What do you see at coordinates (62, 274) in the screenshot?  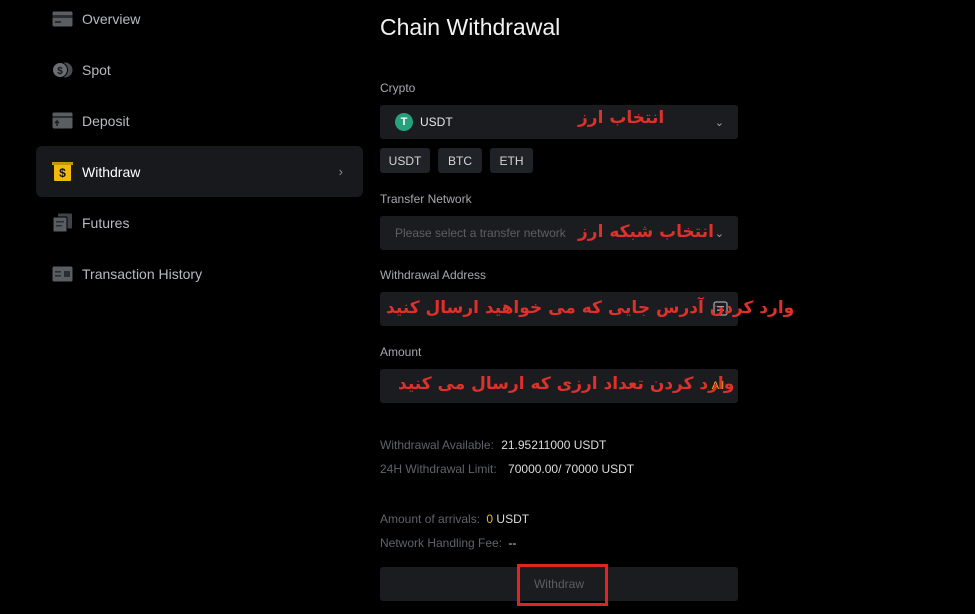 I see `history-icon` at bounding box center [62, 274].